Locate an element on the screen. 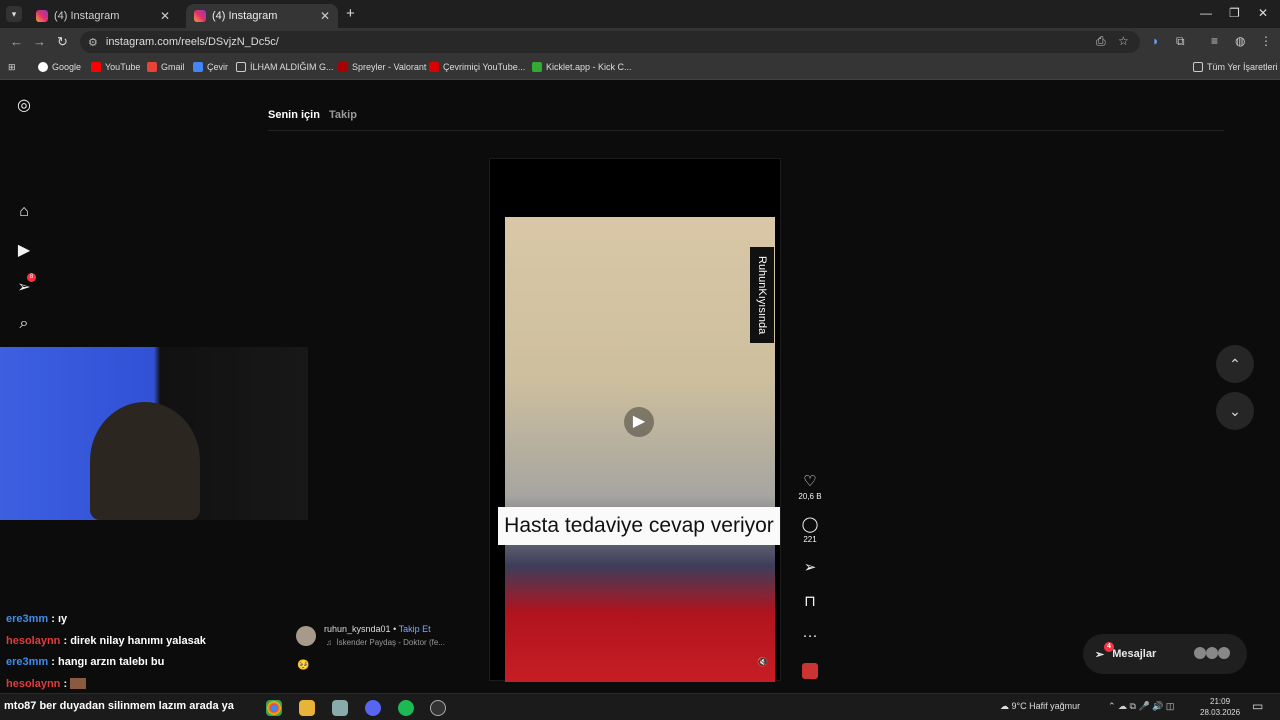  comment-button: ◯ 221 is located at coordinates (810, 529).